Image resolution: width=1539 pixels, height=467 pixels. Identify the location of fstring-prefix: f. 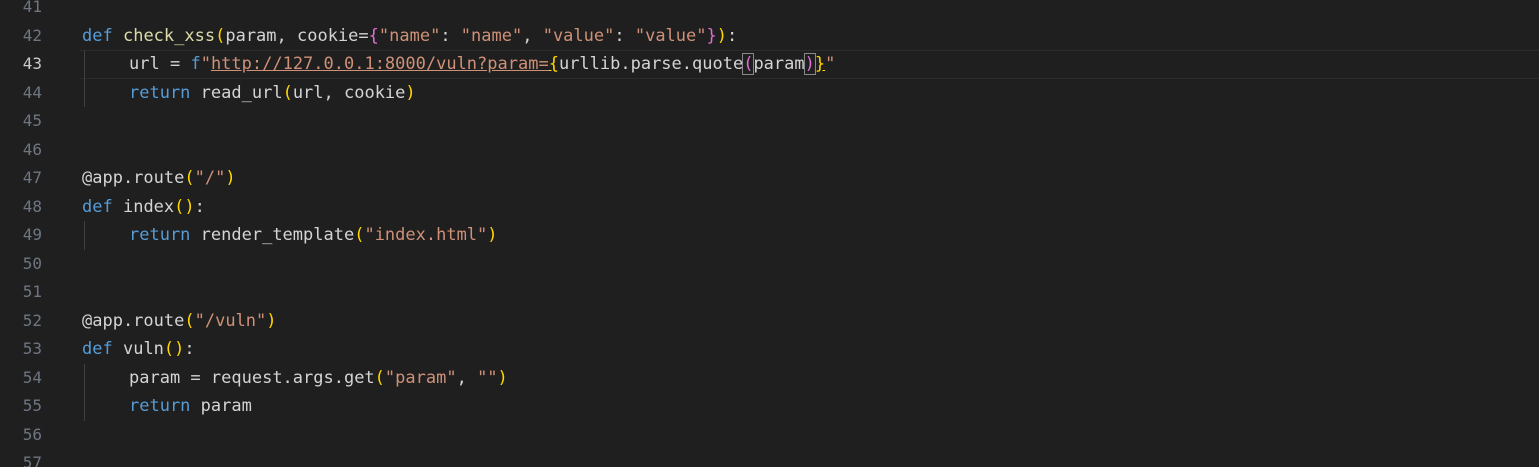
(195, 64).